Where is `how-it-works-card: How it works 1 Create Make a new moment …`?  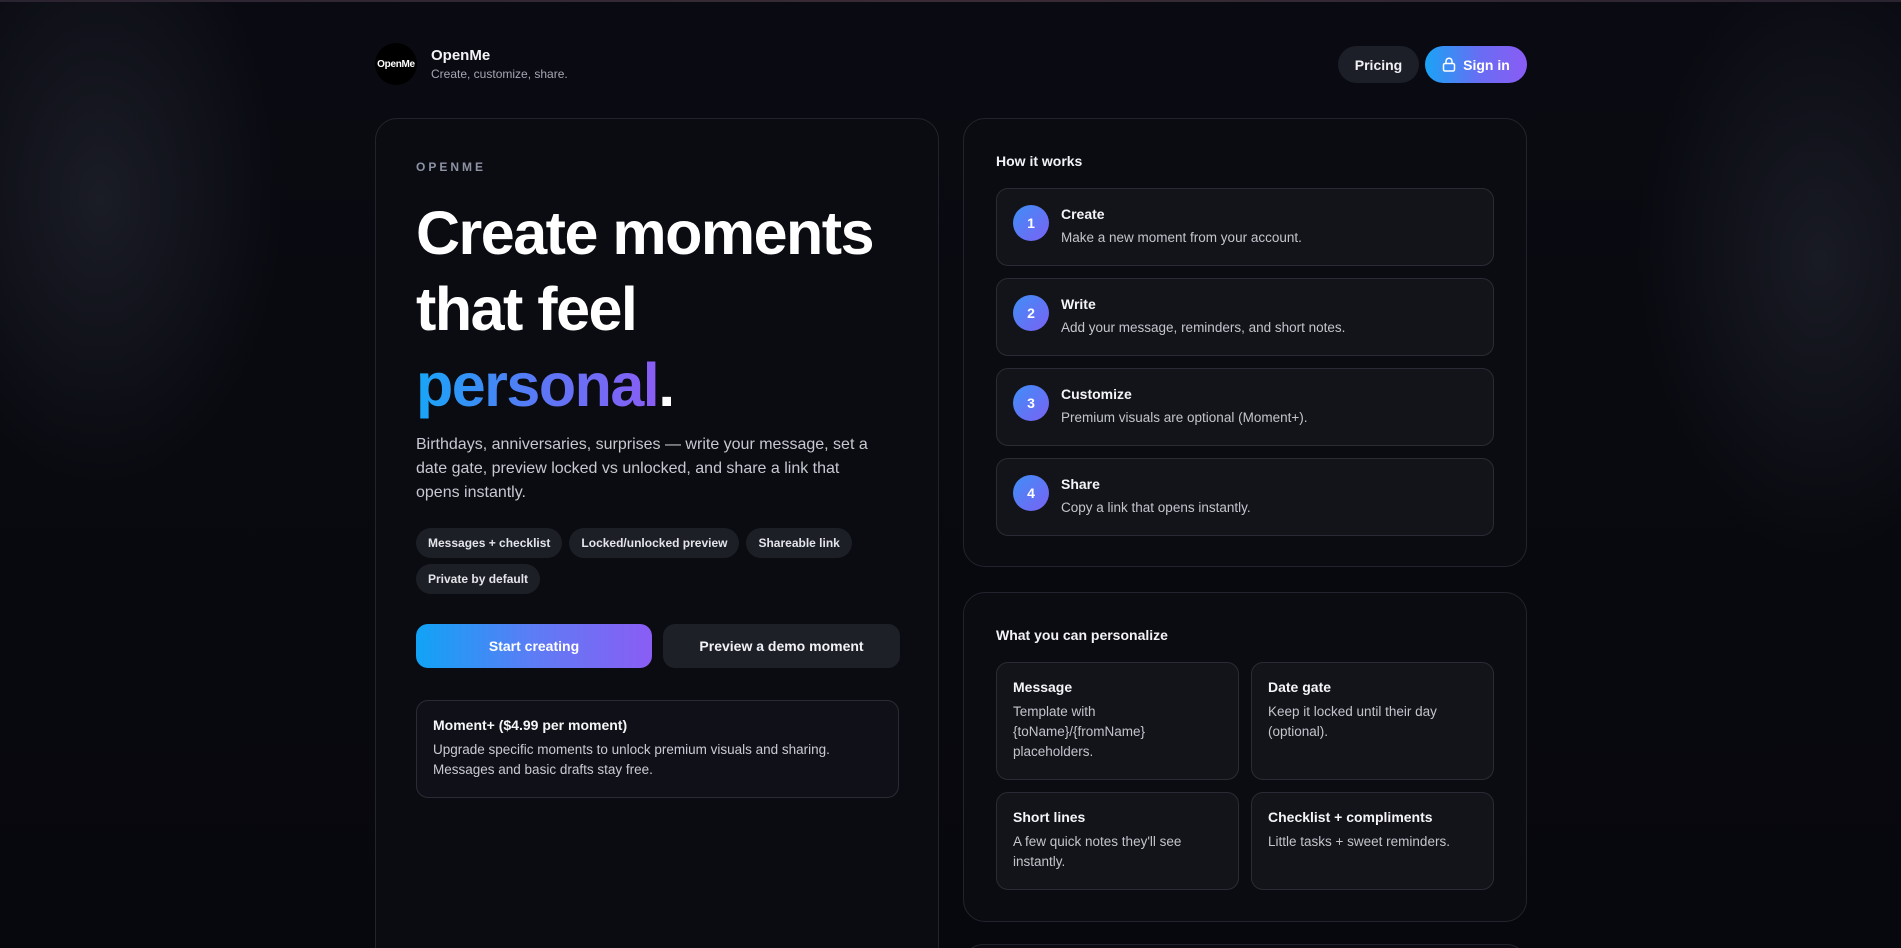 how-it-works-card: How it works 1 Create Make a new moment … is located at coordinates (1245, 342).